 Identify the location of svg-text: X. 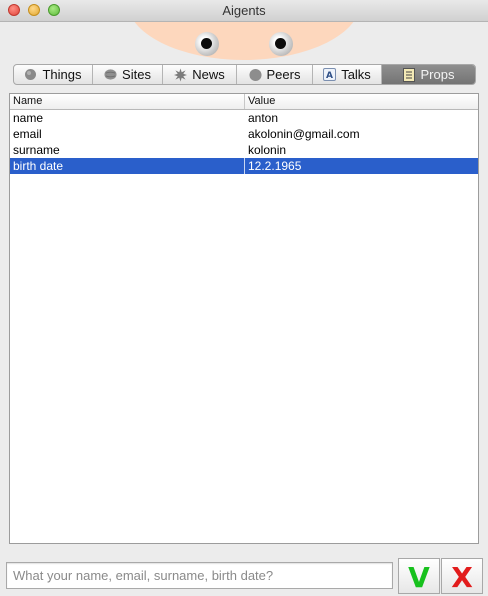
(462, 576).